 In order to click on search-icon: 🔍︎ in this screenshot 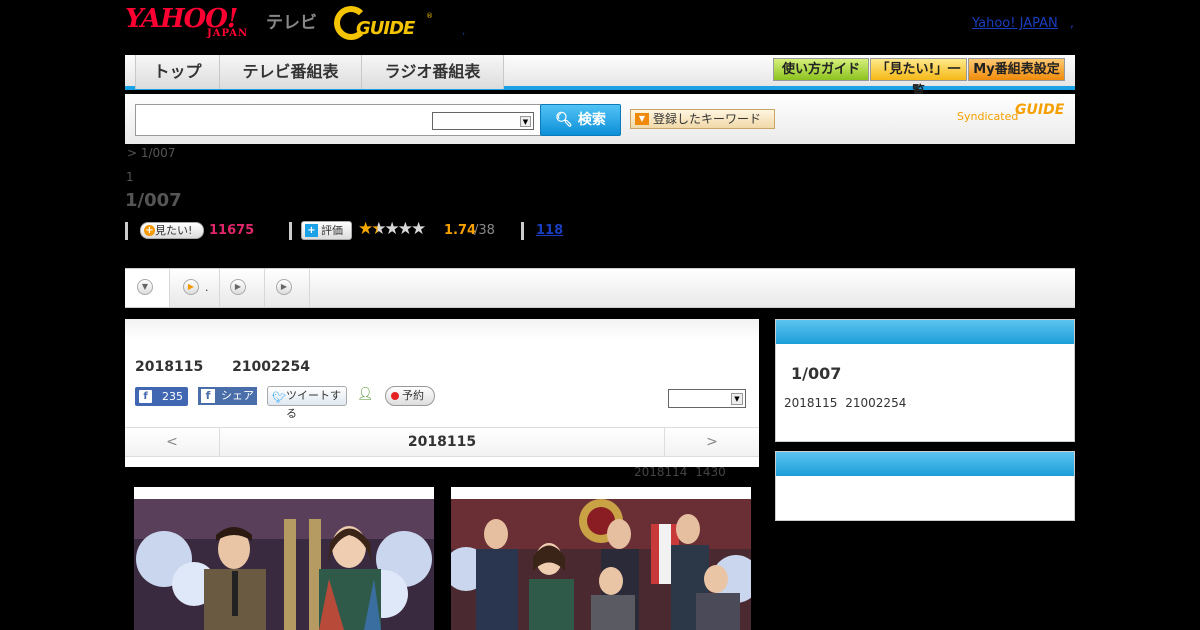, I will do `click(564, 120)`.